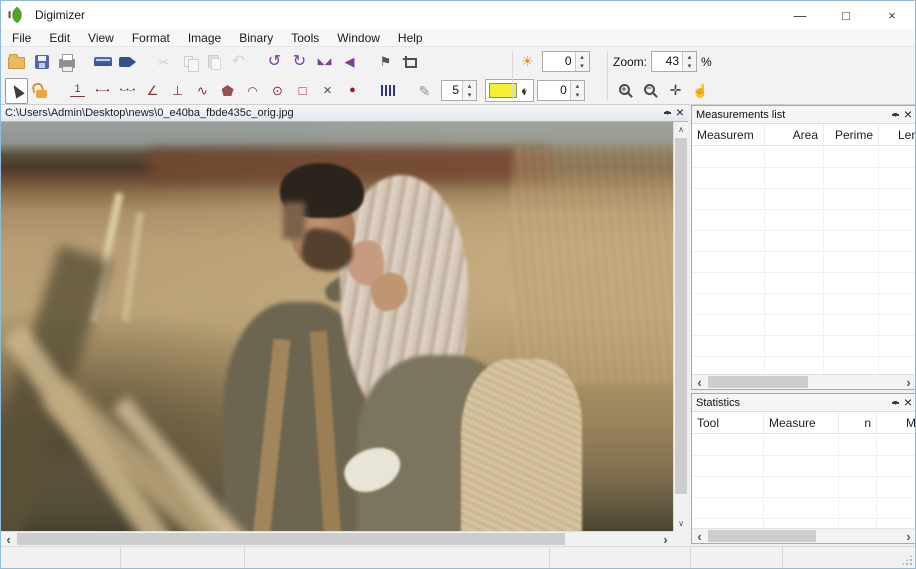 This screenshot has width=916, height=569. What do you see at coordinates (700, 91) in the screenshot?
I see `pan-hand-button` at bounding box center [700, 91].